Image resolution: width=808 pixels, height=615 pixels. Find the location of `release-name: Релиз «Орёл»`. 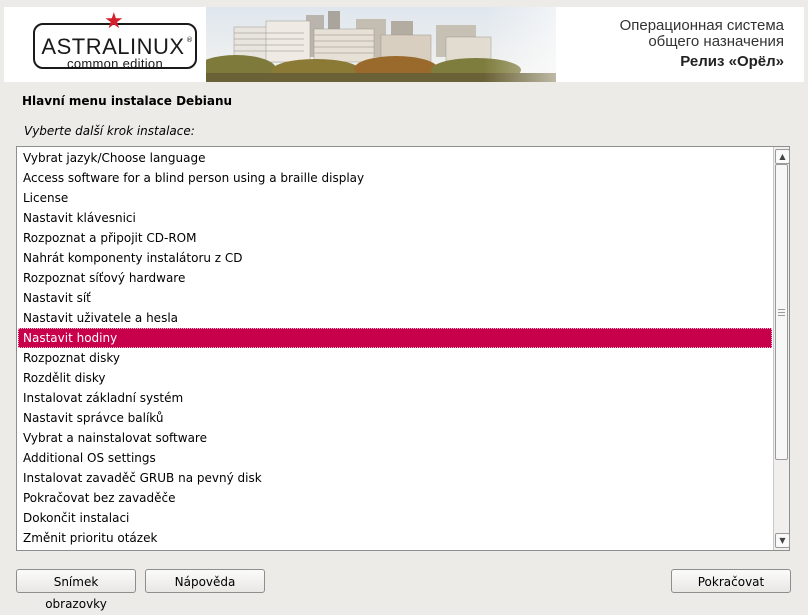

release-name: Релиз «Орёл» is located at coordinates (732, 61).